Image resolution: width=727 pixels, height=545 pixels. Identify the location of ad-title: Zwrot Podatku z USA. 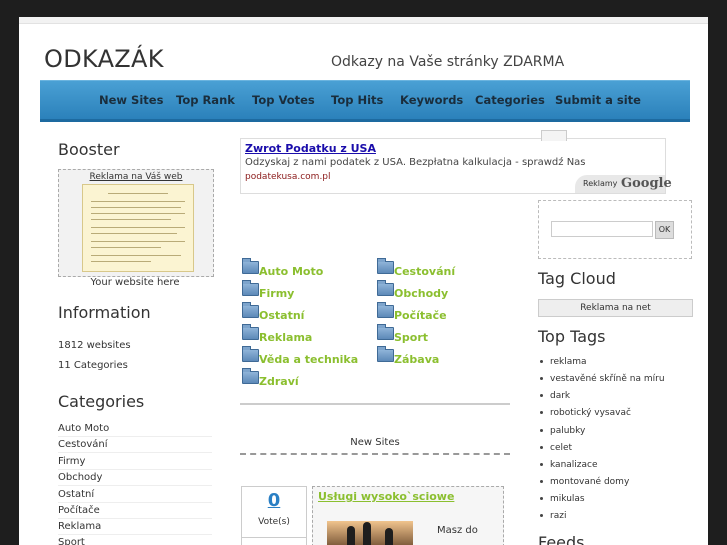
(310, 148).